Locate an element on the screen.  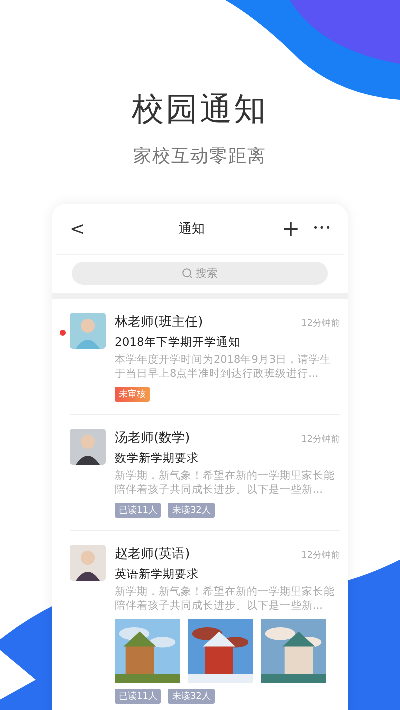
status-tag: 未审核 is located at coordinates (132, 394).